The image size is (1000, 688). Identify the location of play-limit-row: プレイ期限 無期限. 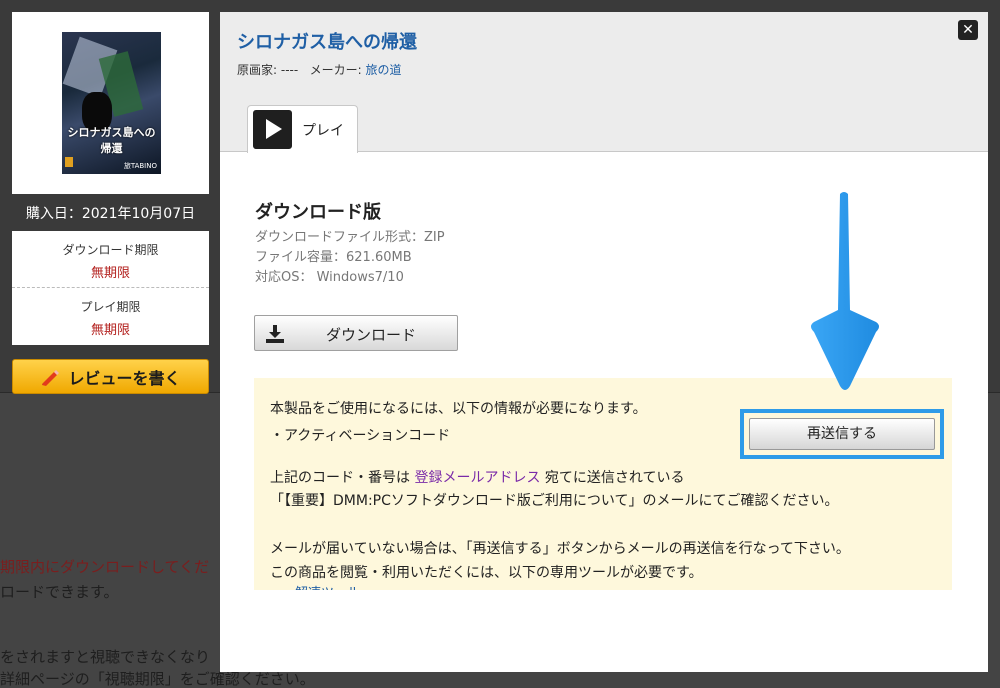
(110, 316).